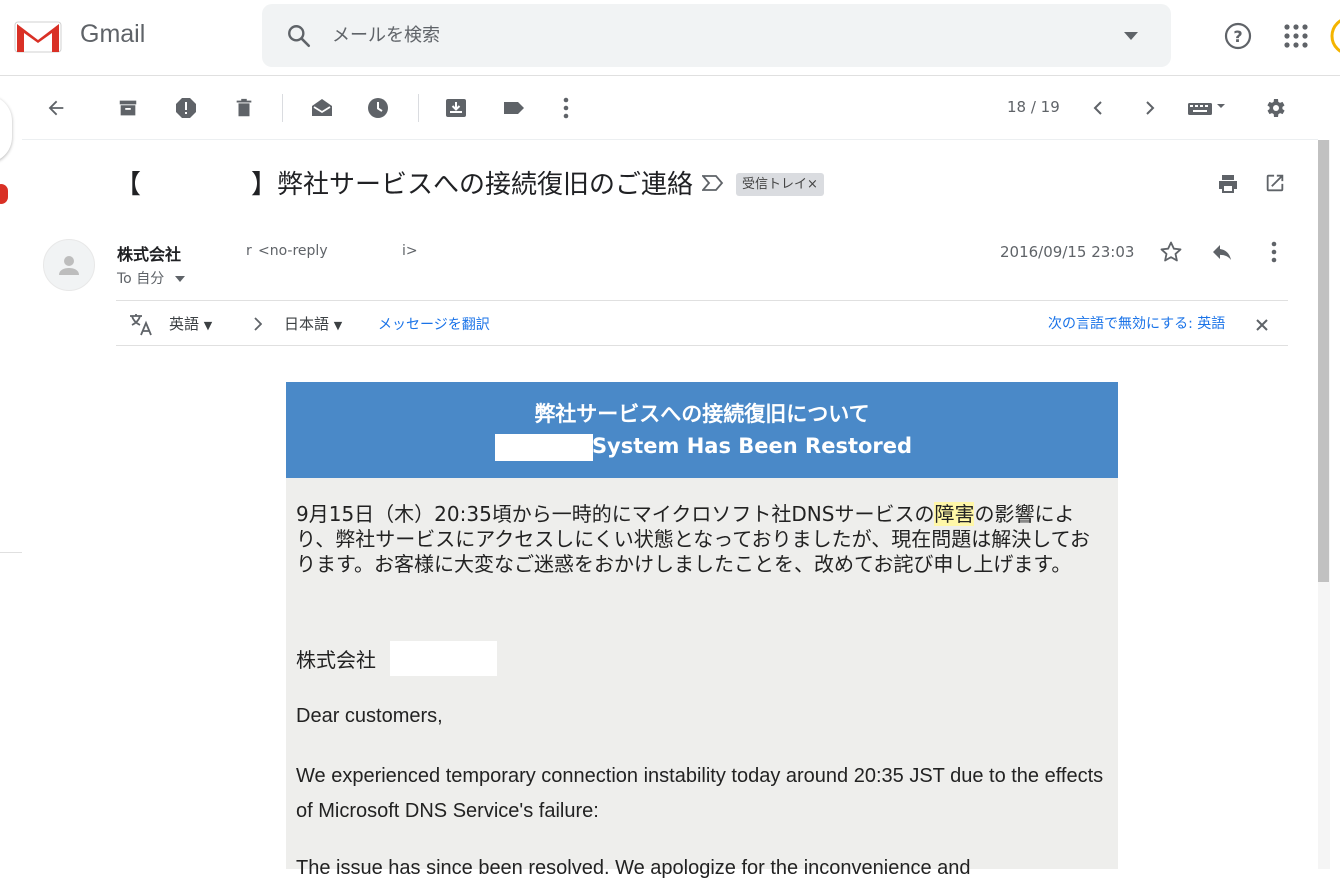 The image size is (1340, 886). I want to click on archive-icon, so click(128, 108).